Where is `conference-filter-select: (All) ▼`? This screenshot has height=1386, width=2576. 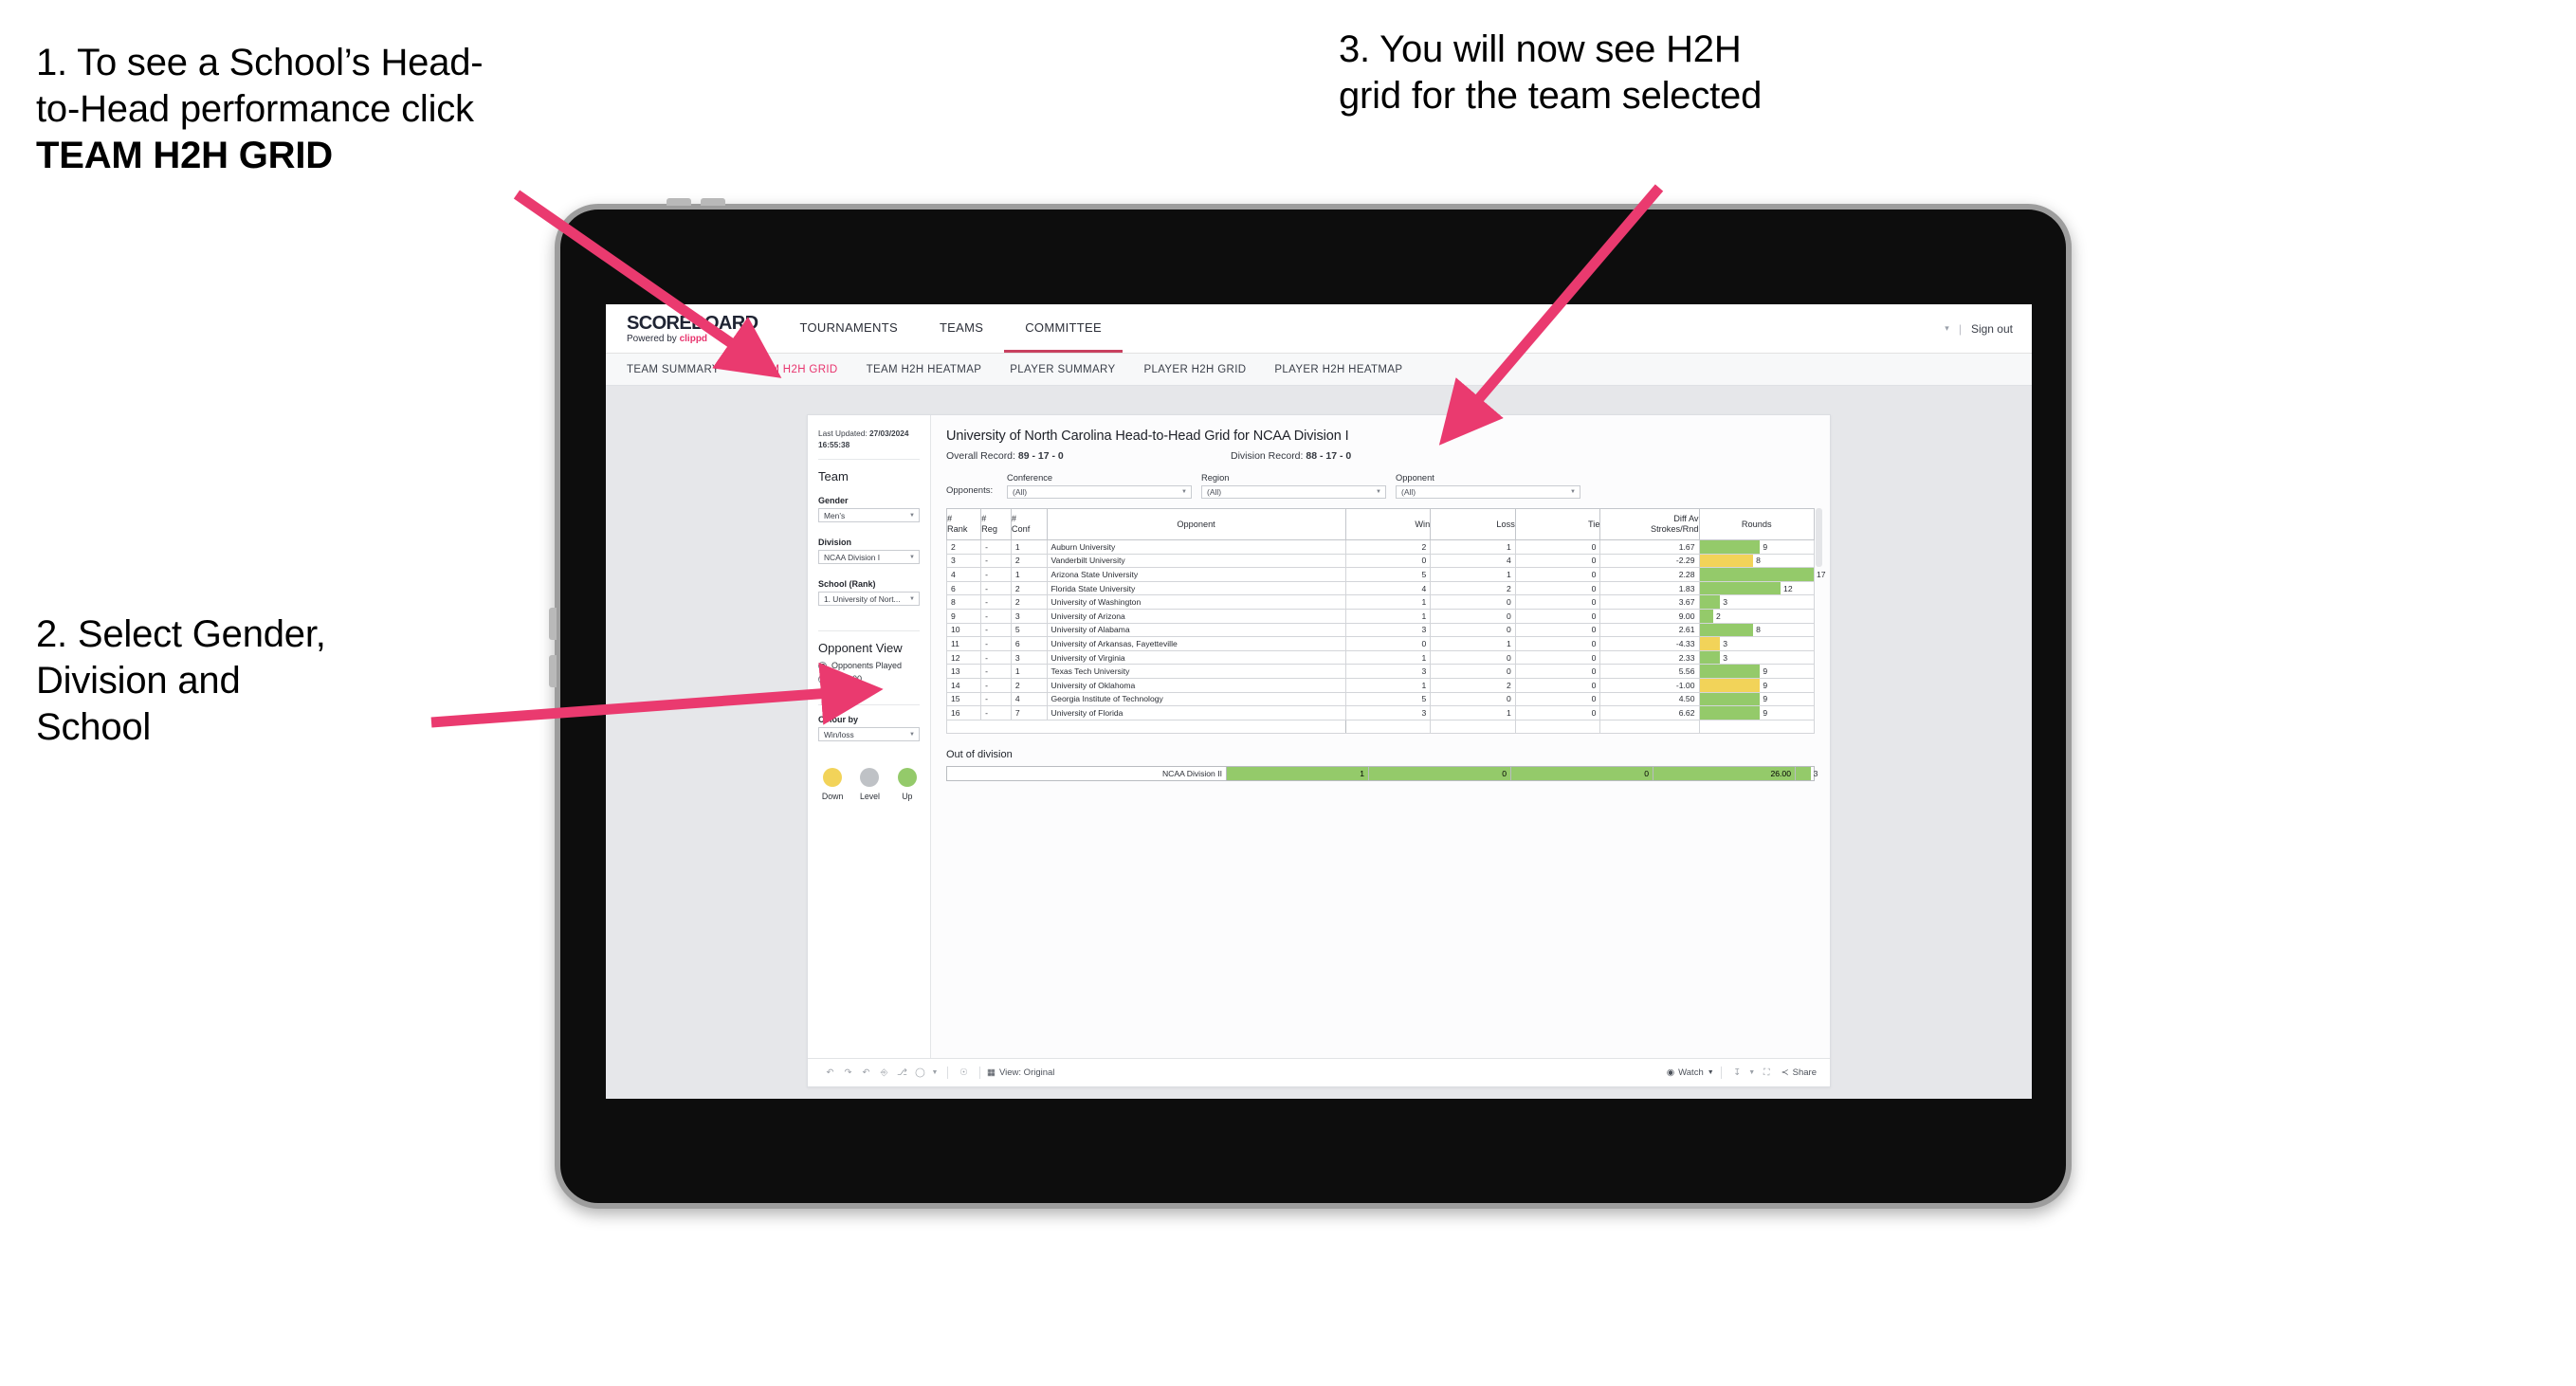 conference-filter-select: (All) ▼ is located at coordinates (1099, 492).